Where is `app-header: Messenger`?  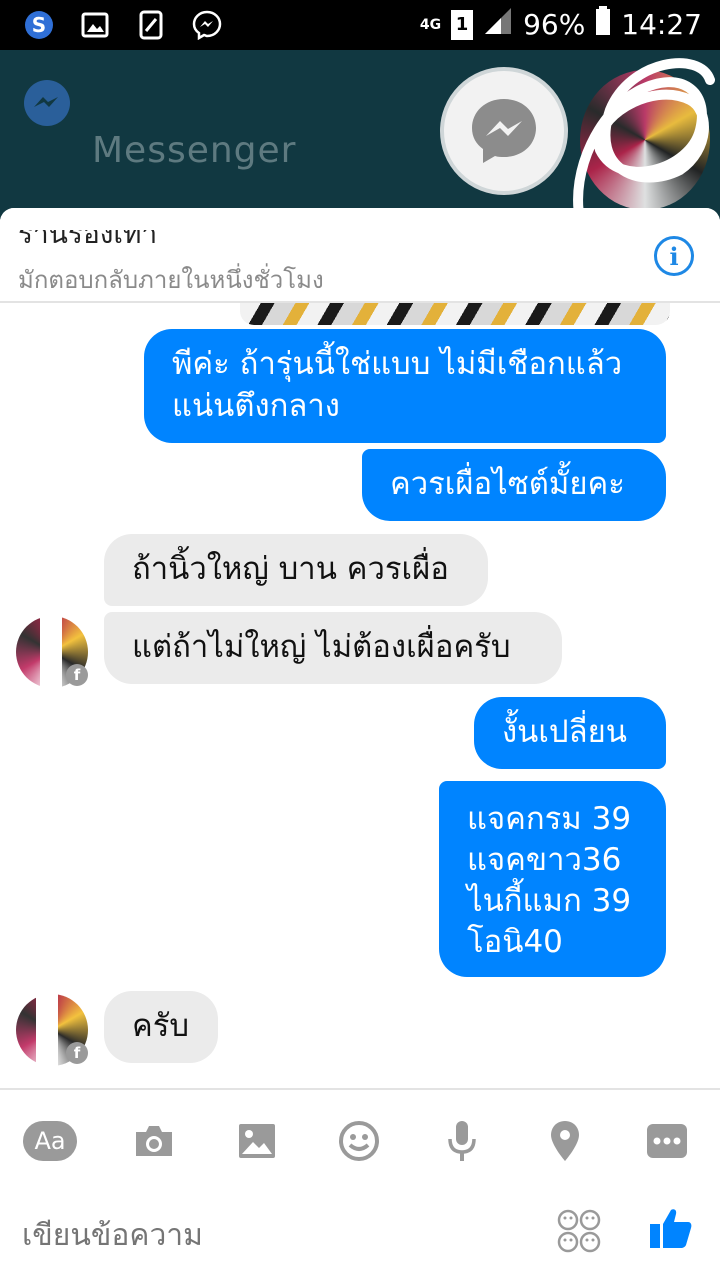 app-header: Messenger is located at coordinates (360, 137).